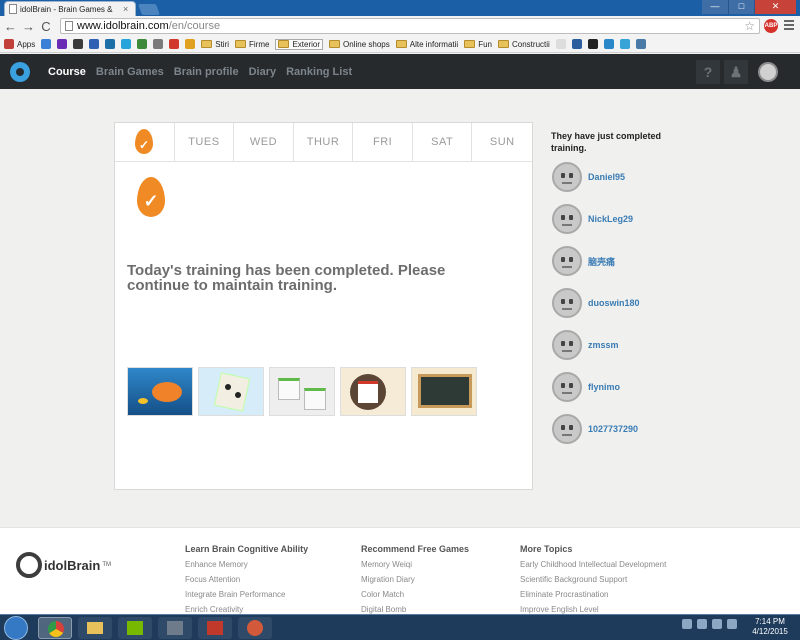  I want to click on footer-logo: idolBrain TM, so click(63, 565).